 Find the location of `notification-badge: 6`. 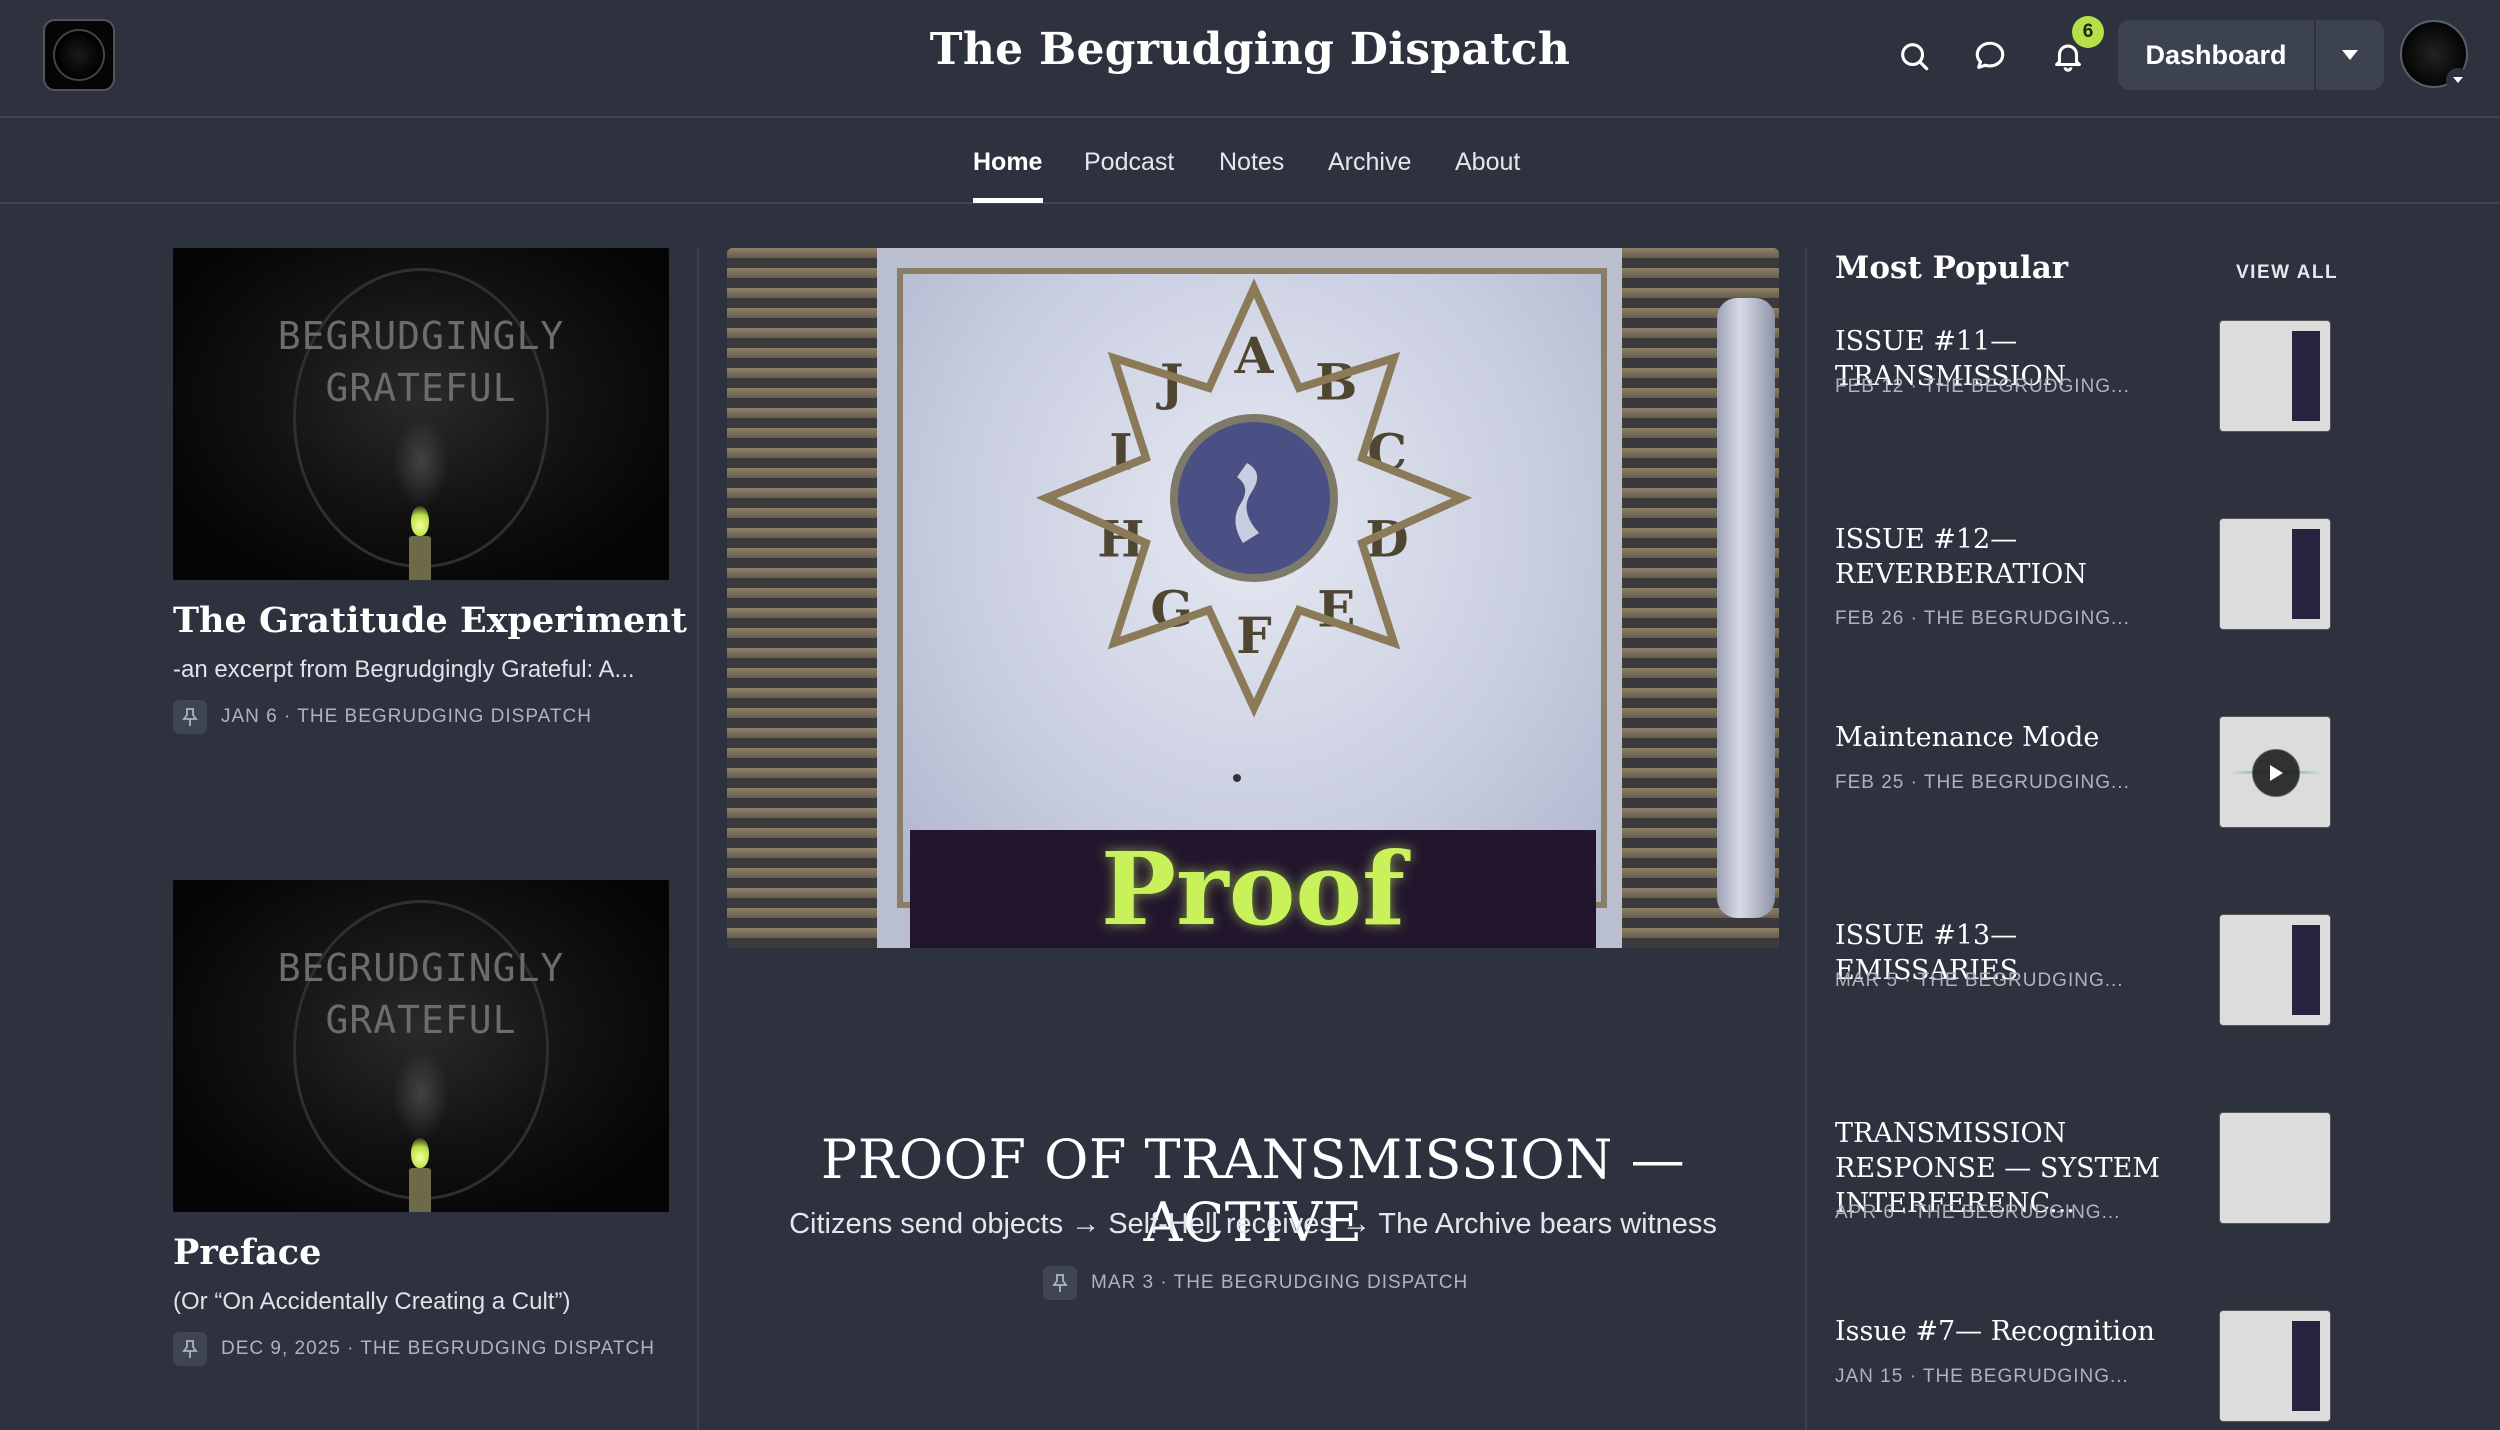

notification-badge: 6 is located at coordinates (2088, 32).